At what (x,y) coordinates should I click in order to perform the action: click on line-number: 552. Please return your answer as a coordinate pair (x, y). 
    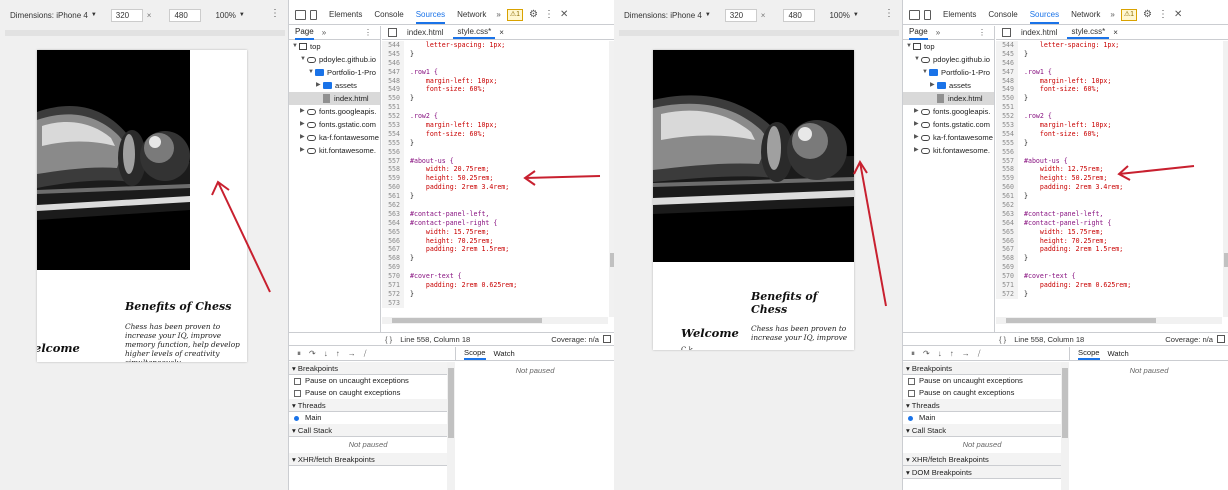
    Looking at the image, I should click on (1007, 117).